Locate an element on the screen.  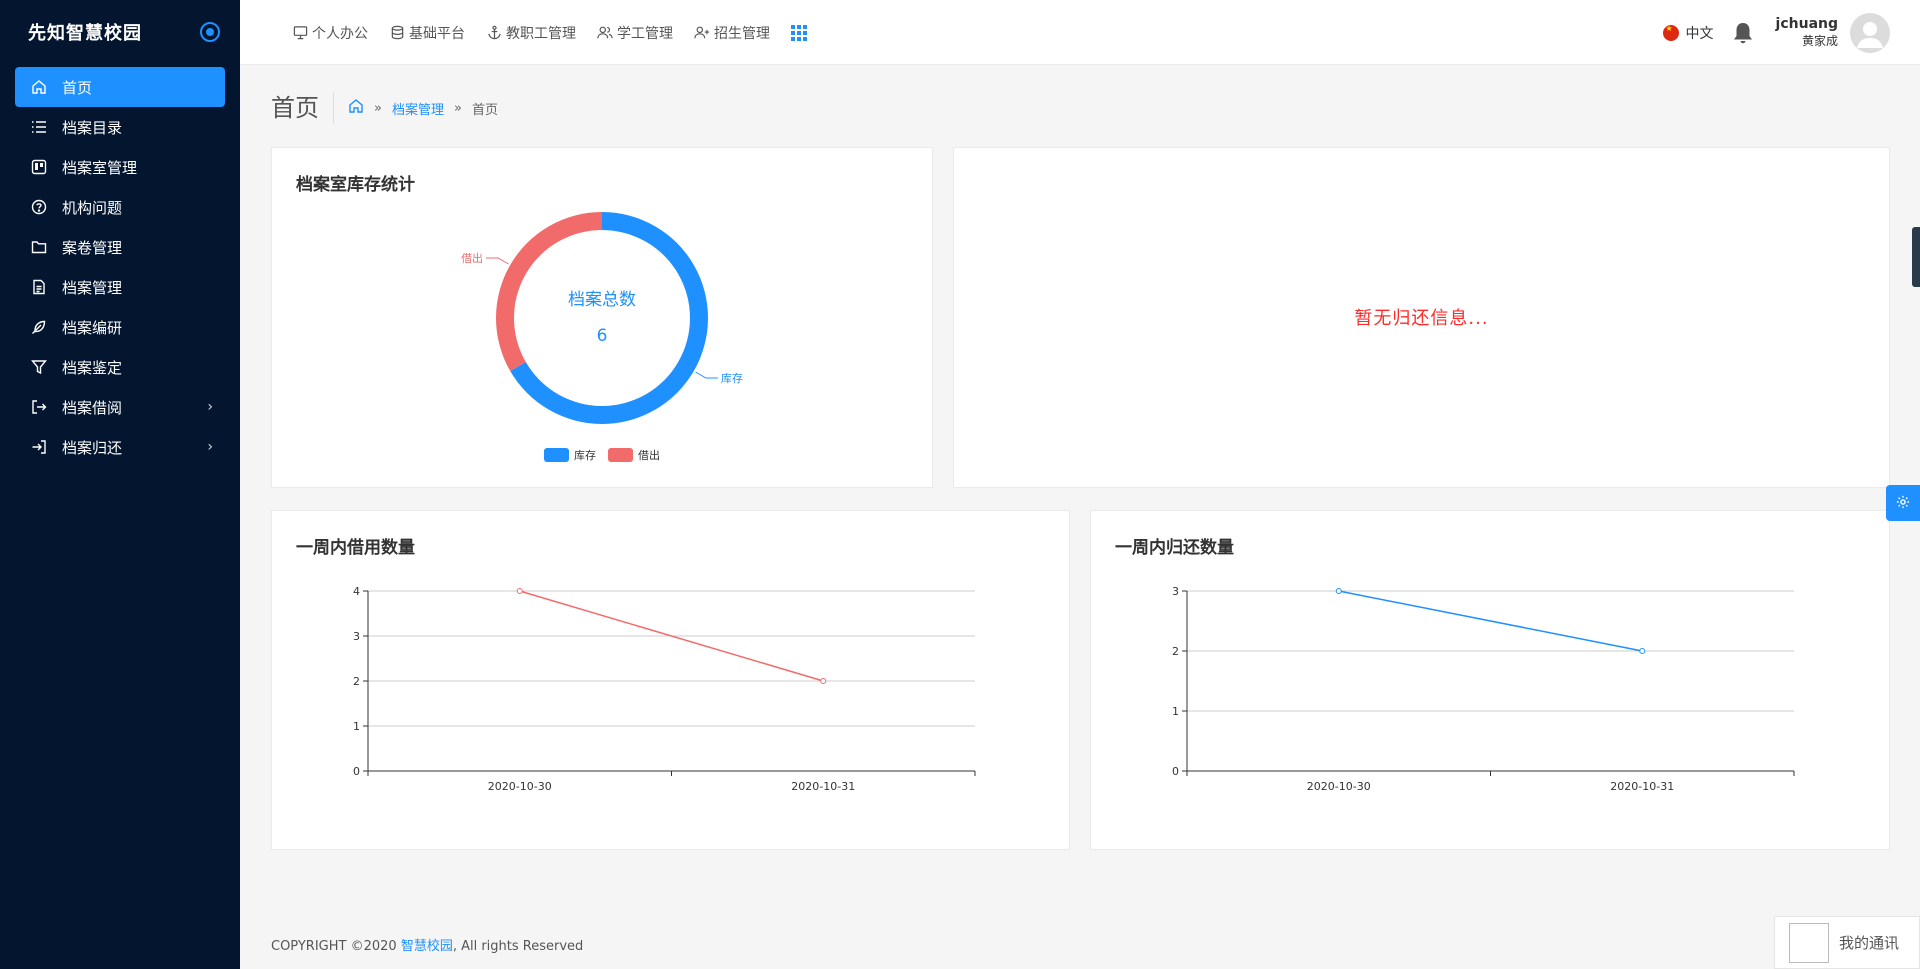
footer-copyright: COPYRIGHT ©2020 is located at coordinates (336, 946).